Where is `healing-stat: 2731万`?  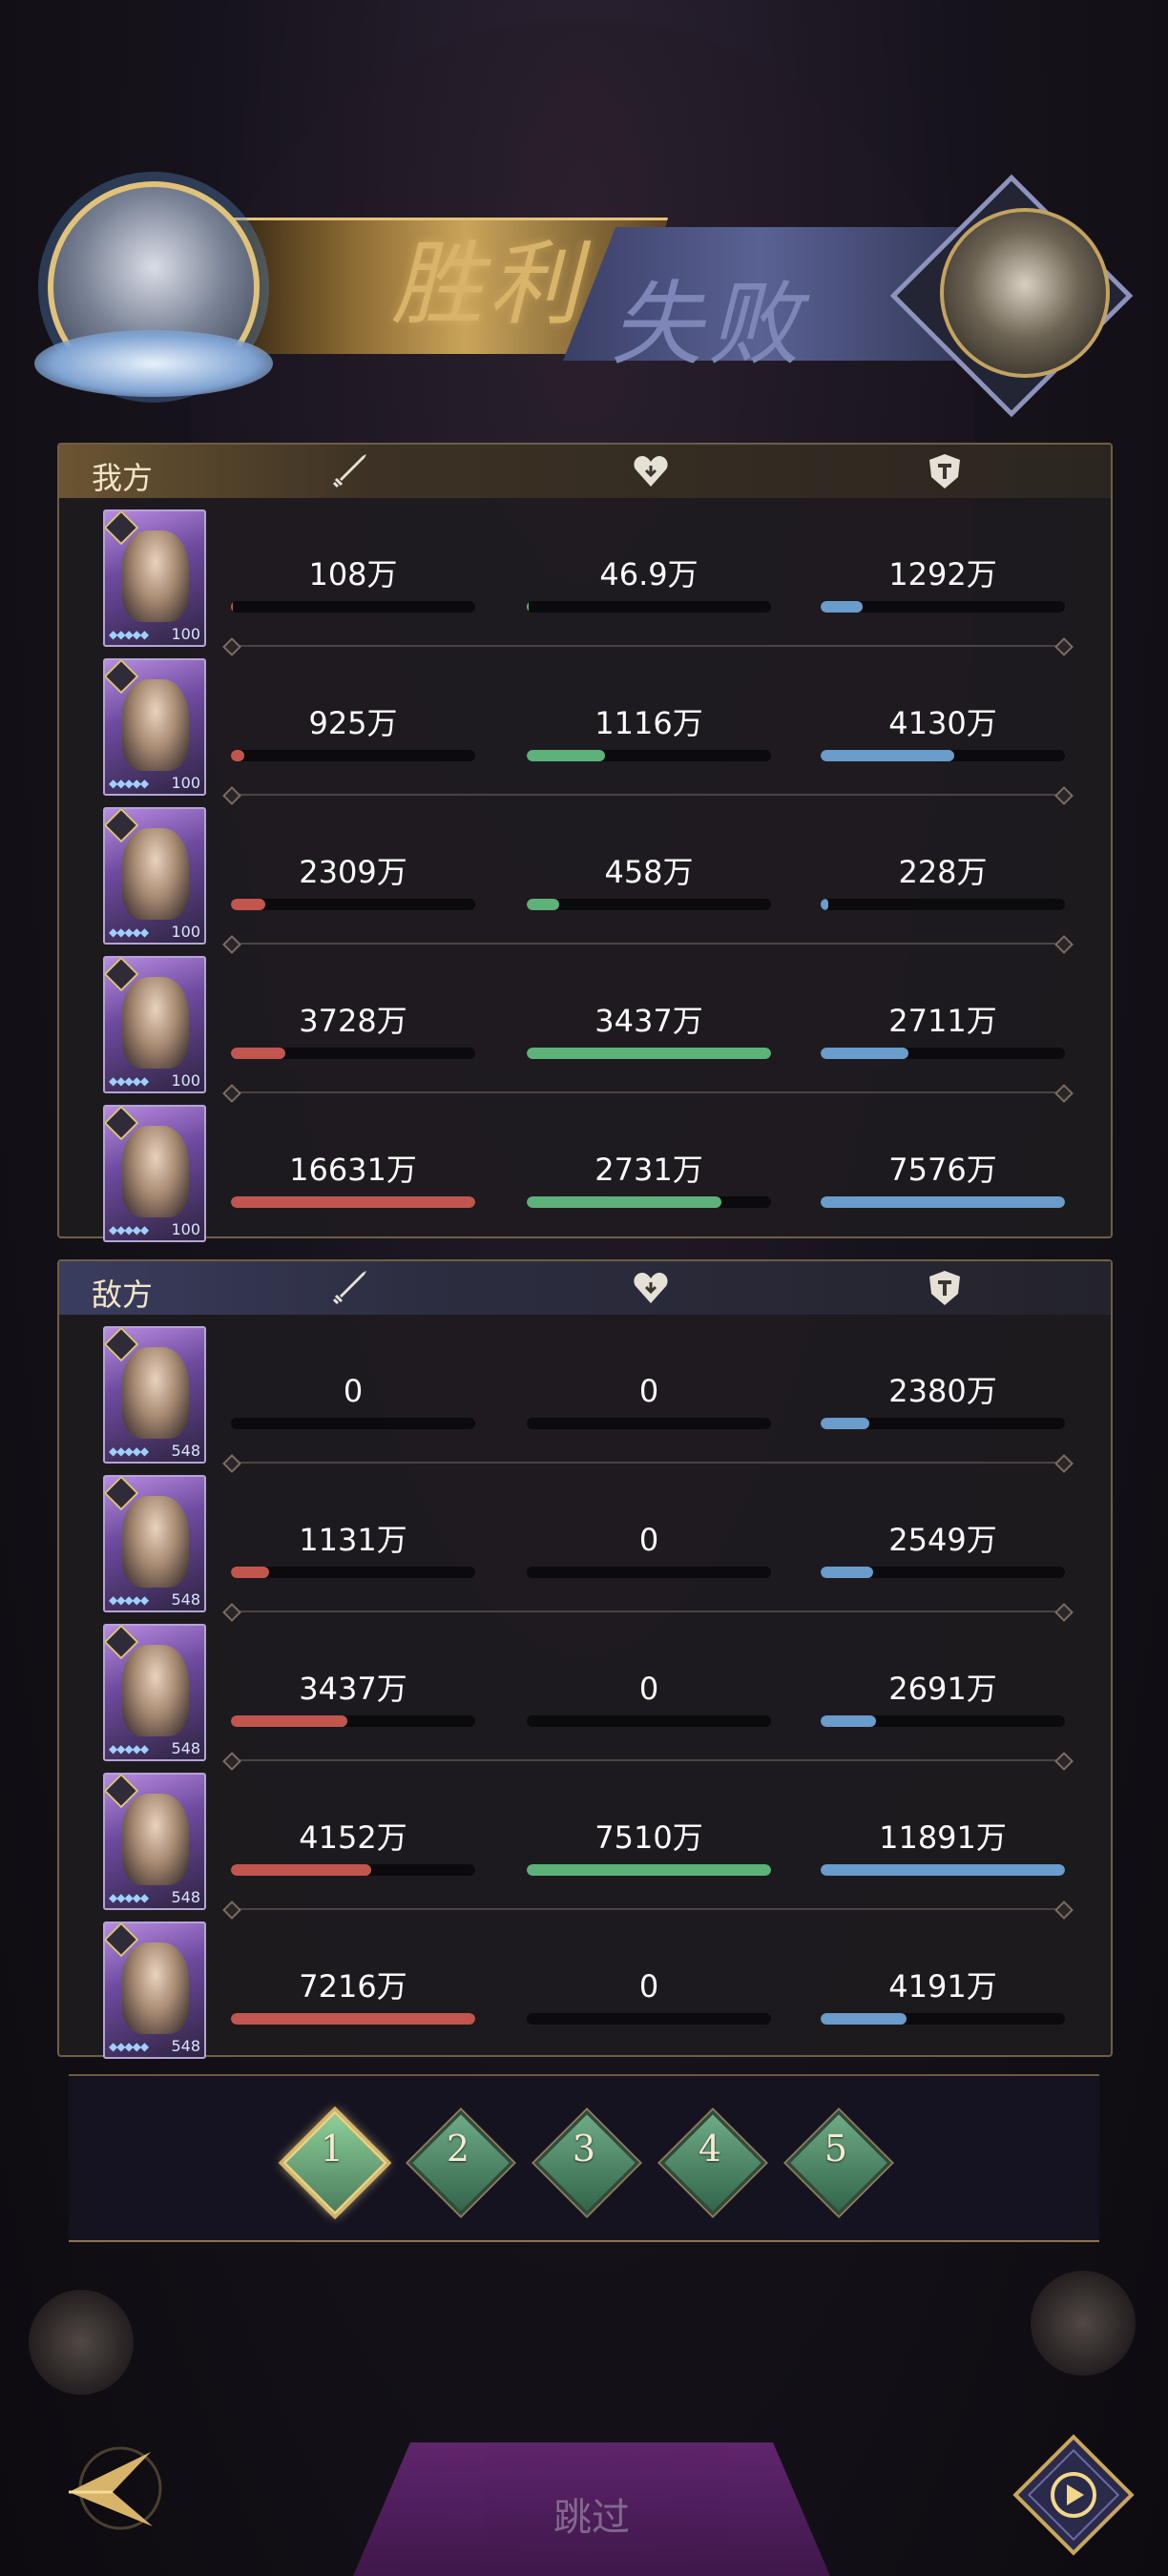
healing-stat: 2731万 is located at coordinates (649, 1179).